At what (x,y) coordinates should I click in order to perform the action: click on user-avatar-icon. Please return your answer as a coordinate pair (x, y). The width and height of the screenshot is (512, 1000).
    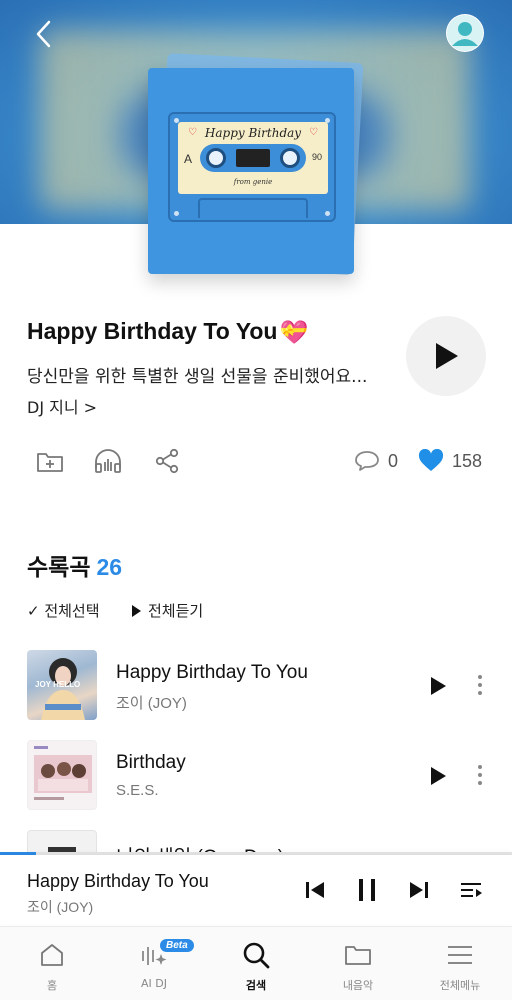
    Looking at the image, I should click on (465, 33).